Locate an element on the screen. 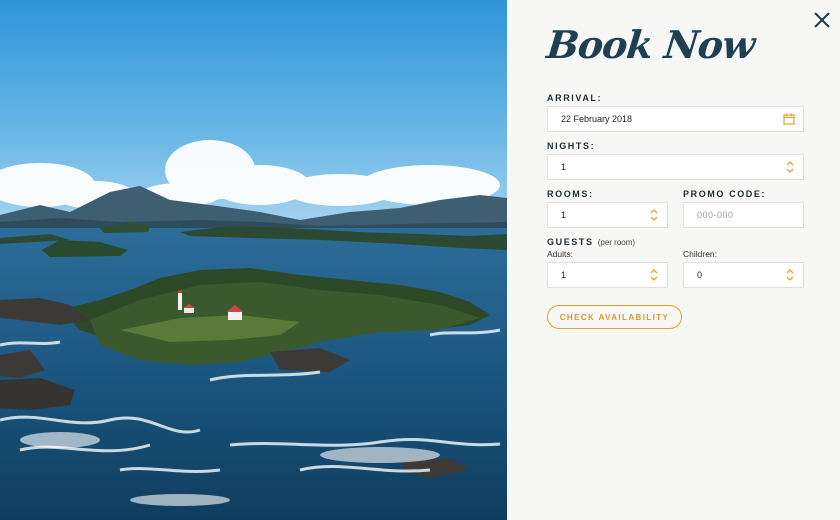 This screenshot has height=520, width=840. adults-select: 1 is located at coordinates (607, 275).